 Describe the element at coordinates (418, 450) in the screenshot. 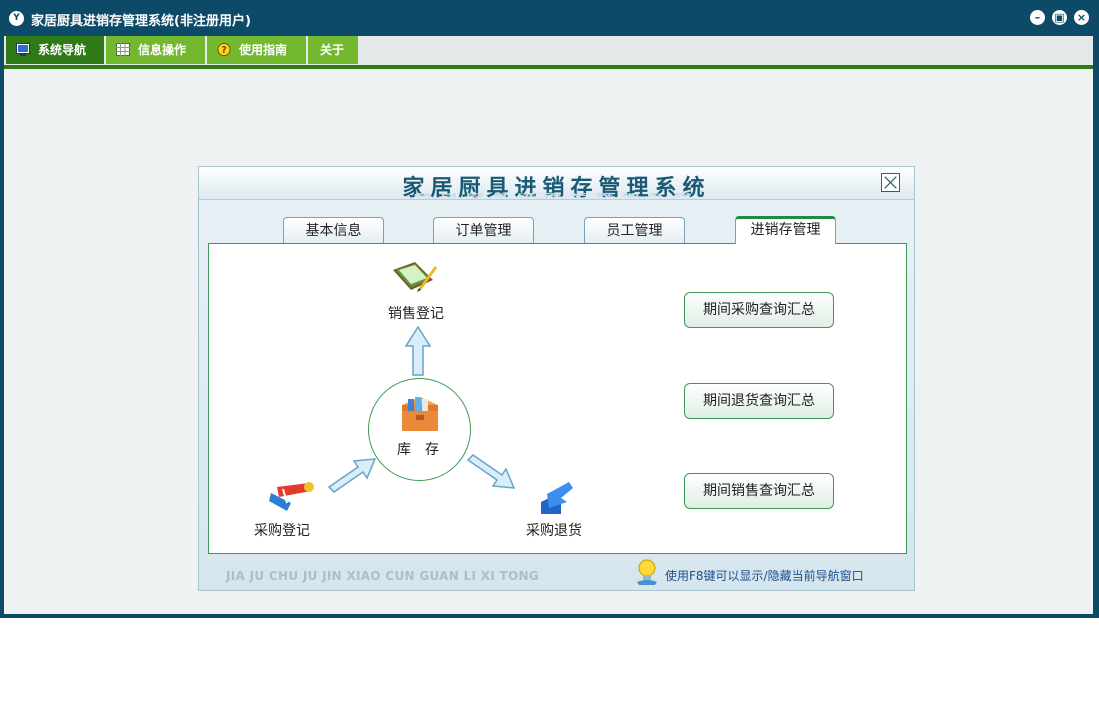

I see `inventory-label: 库 存` at that location.